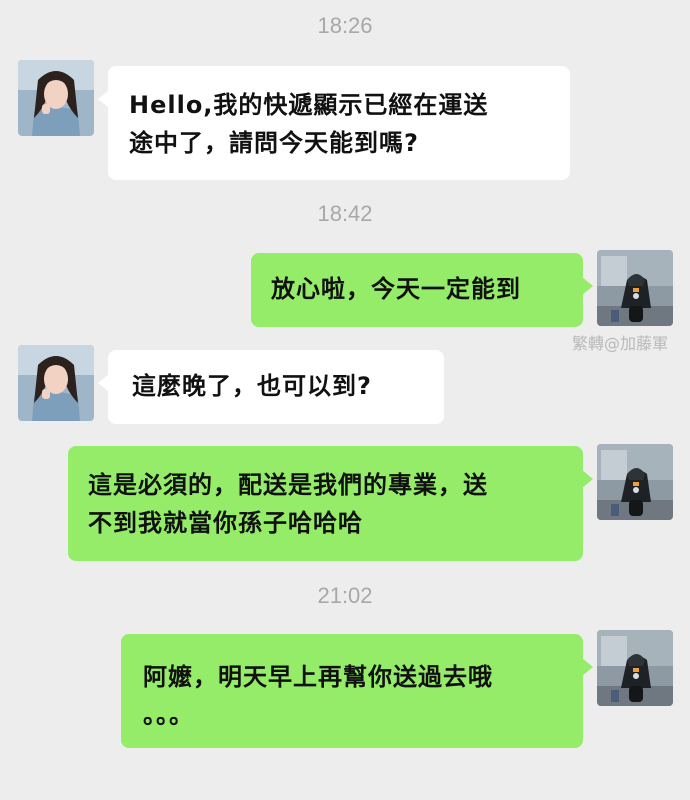  I want to click on timestamp: 18:26, so click(345, 25).